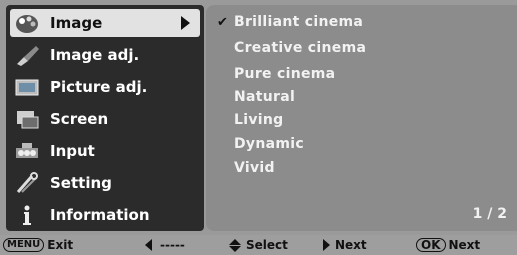  I want to click on next-hint: Next, so click(345, 245).